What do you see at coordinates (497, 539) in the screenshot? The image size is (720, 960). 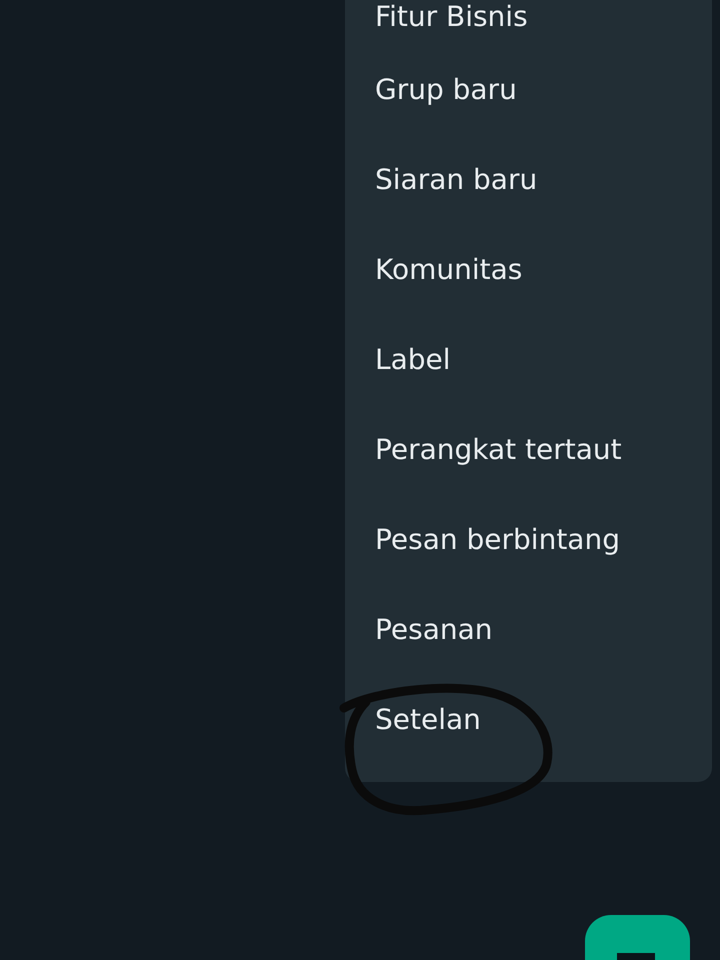 I see `menu-item: Pesan berbintang` at bounding box center [497, 539].